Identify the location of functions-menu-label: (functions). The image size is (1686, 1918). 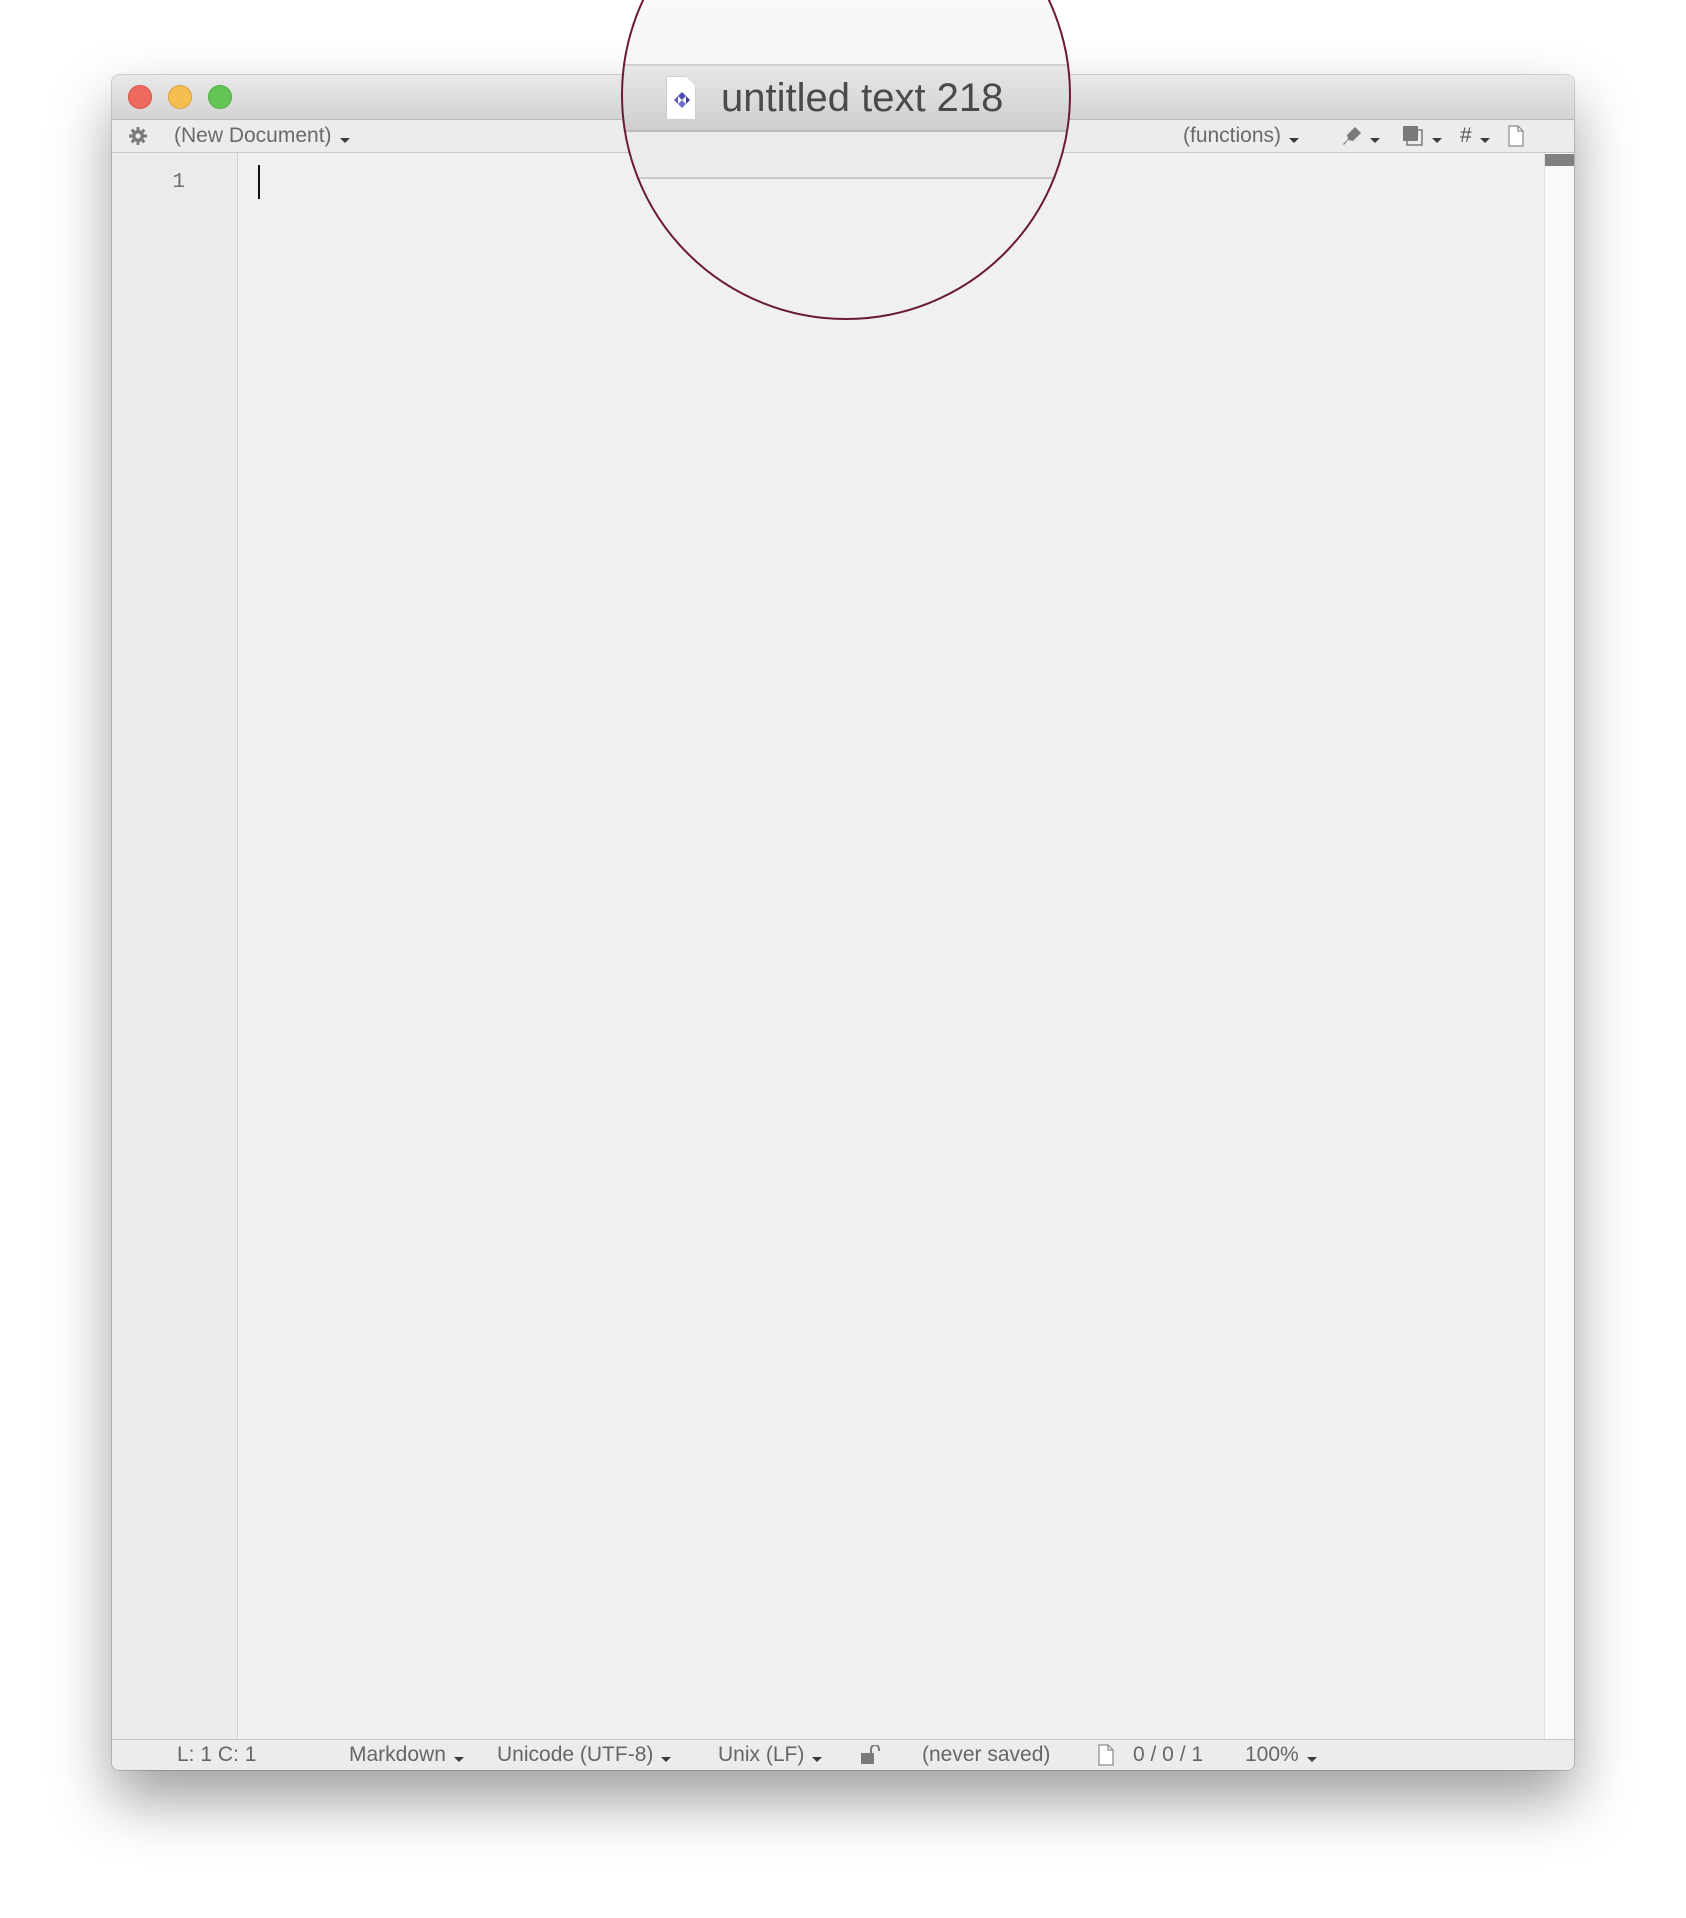
(1232, 135).